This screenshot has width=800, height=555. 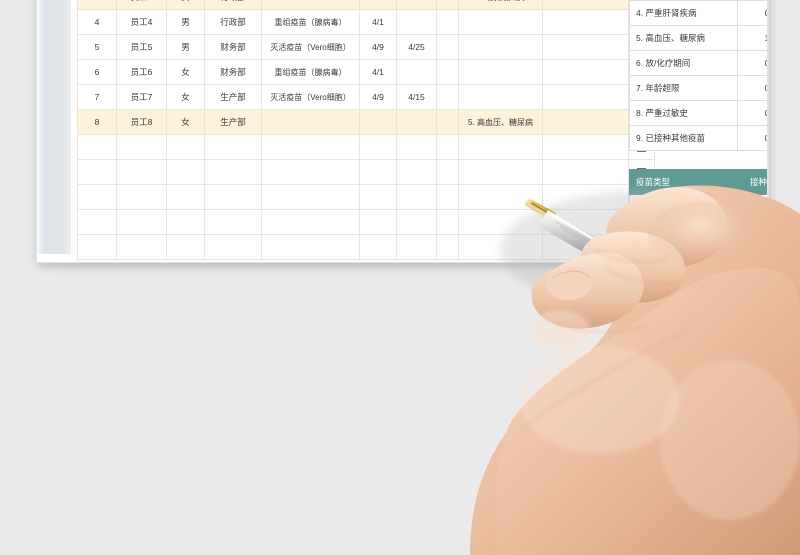 What do you see at coordinates (141, 72) in the screenshot?
I see `cell-name: 员工6` at bounding box center [141, 72].